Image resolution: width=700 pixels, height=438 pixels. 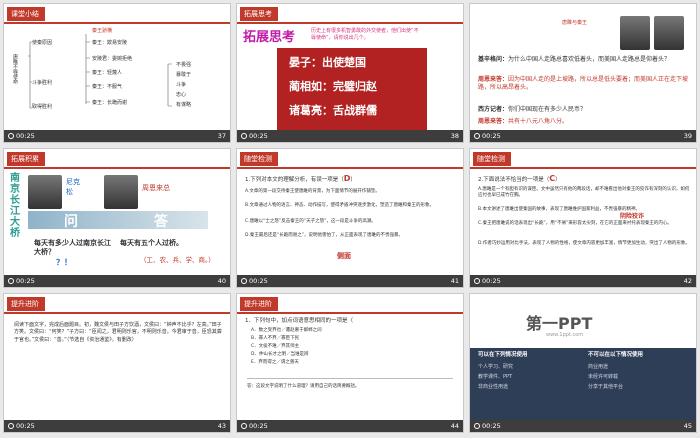 What do you see at coordinates (117, 159) in the screenshot?
I see `slide-header: 拓展积累` at bounding box center [117, 159].